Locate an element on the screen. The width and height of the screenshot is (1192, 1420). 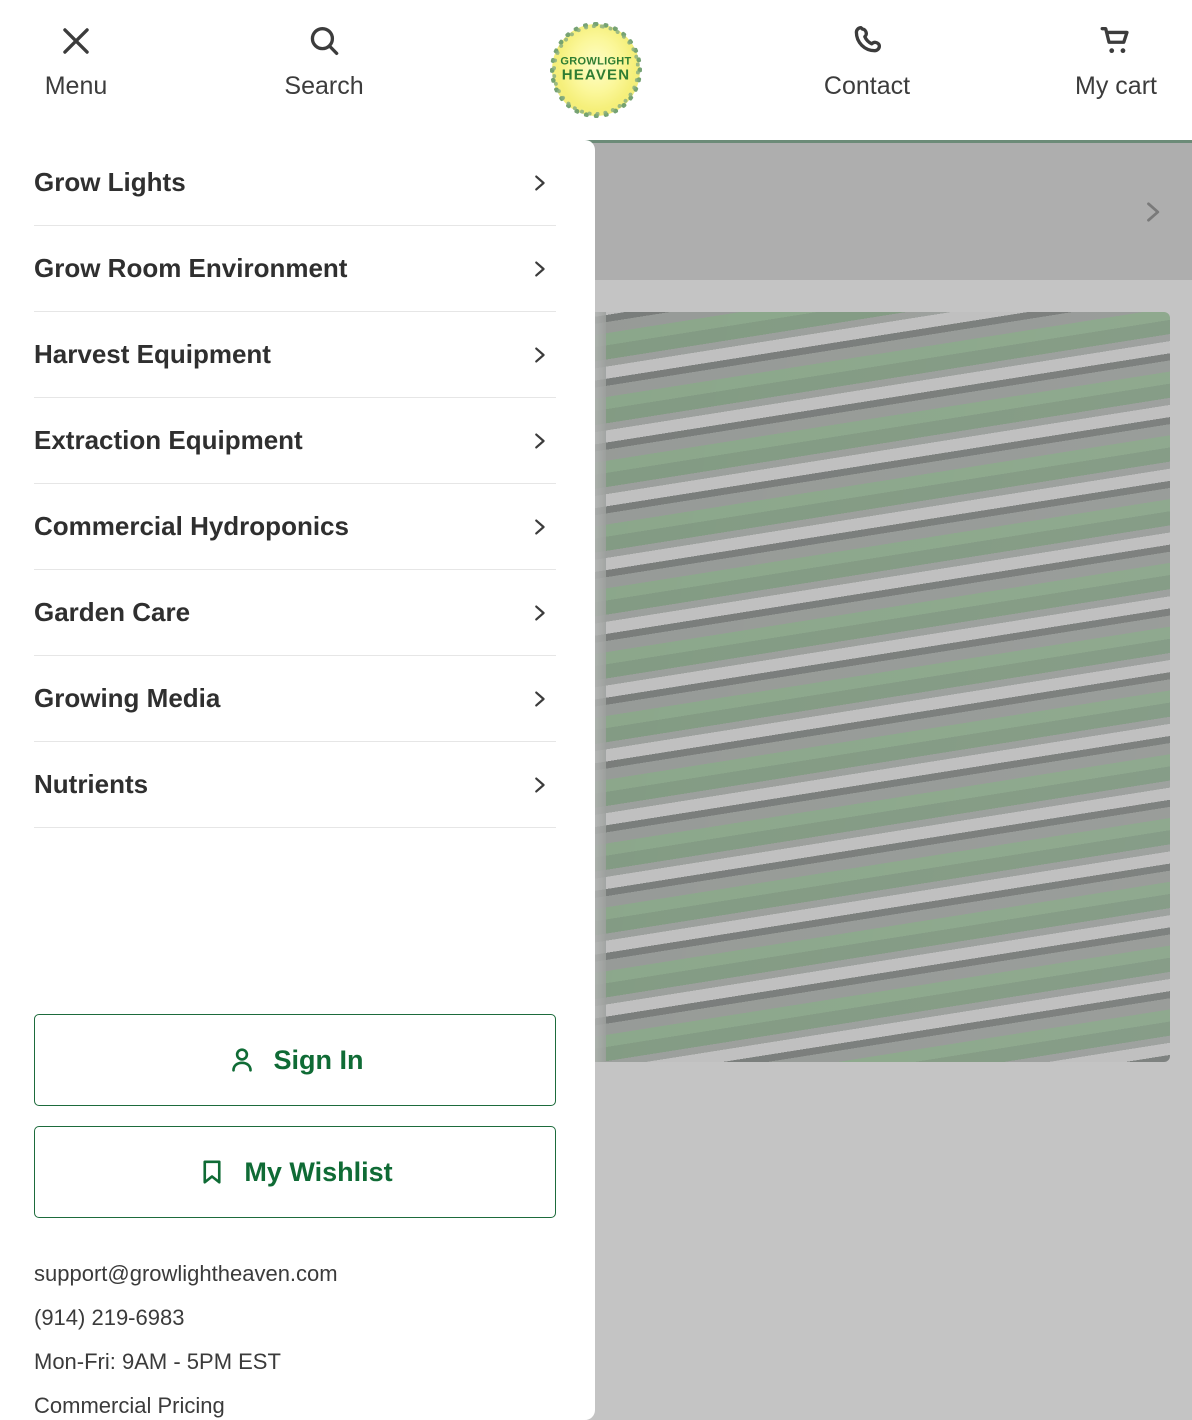
nav-item-nutrients: Nutrients is located at coordinates (295, 785).